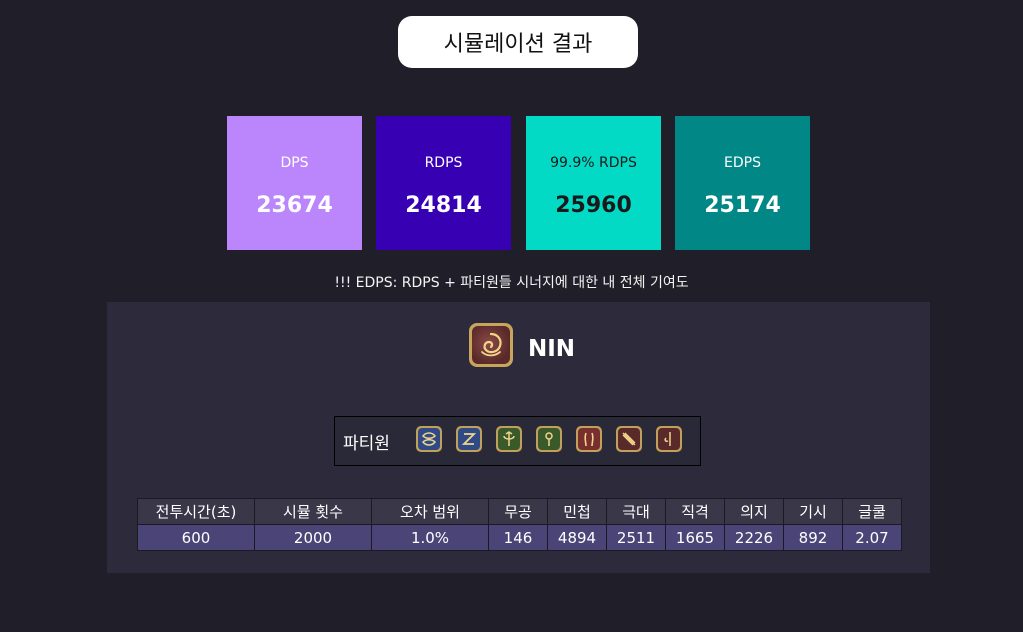 The width and height of the screenshot is (1023, 632). Describe the element at coordinates (552, 349) in the screenshot. I see `job-name: NIN` at that location.